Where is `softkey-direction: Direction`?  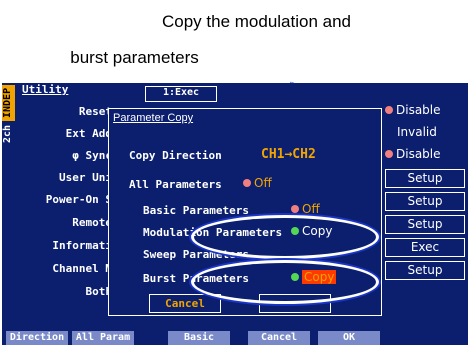 softkey-direction: Direction is located at coordinates (37, 338).